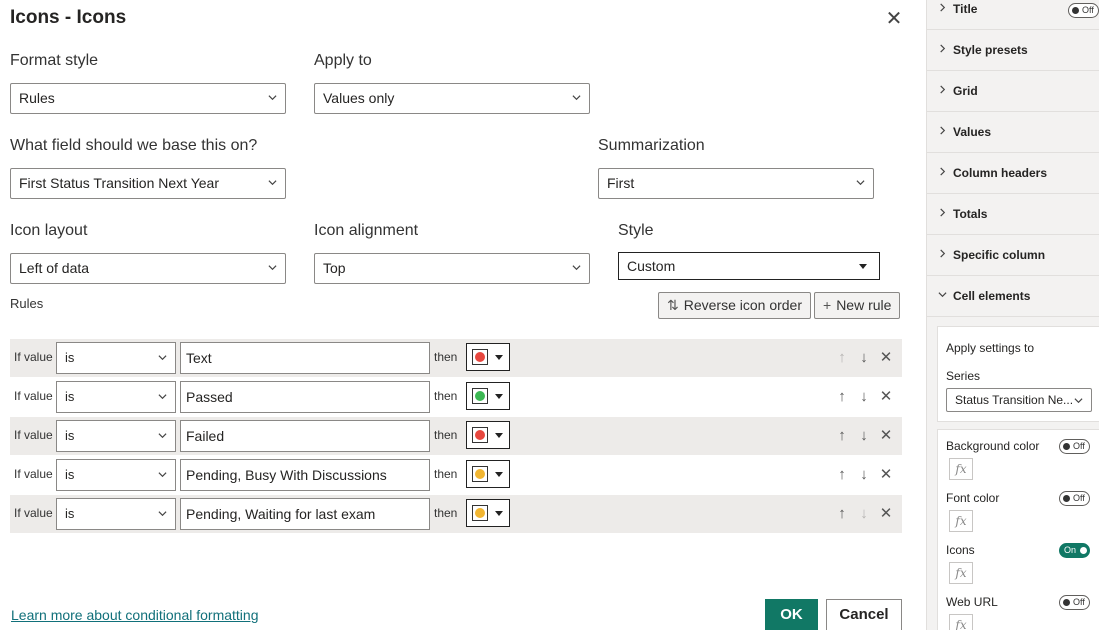 Image resolution: width=1099 pixels, height=630 pixels. I want to click on style-dropdown: Custom, so click(749, 266).